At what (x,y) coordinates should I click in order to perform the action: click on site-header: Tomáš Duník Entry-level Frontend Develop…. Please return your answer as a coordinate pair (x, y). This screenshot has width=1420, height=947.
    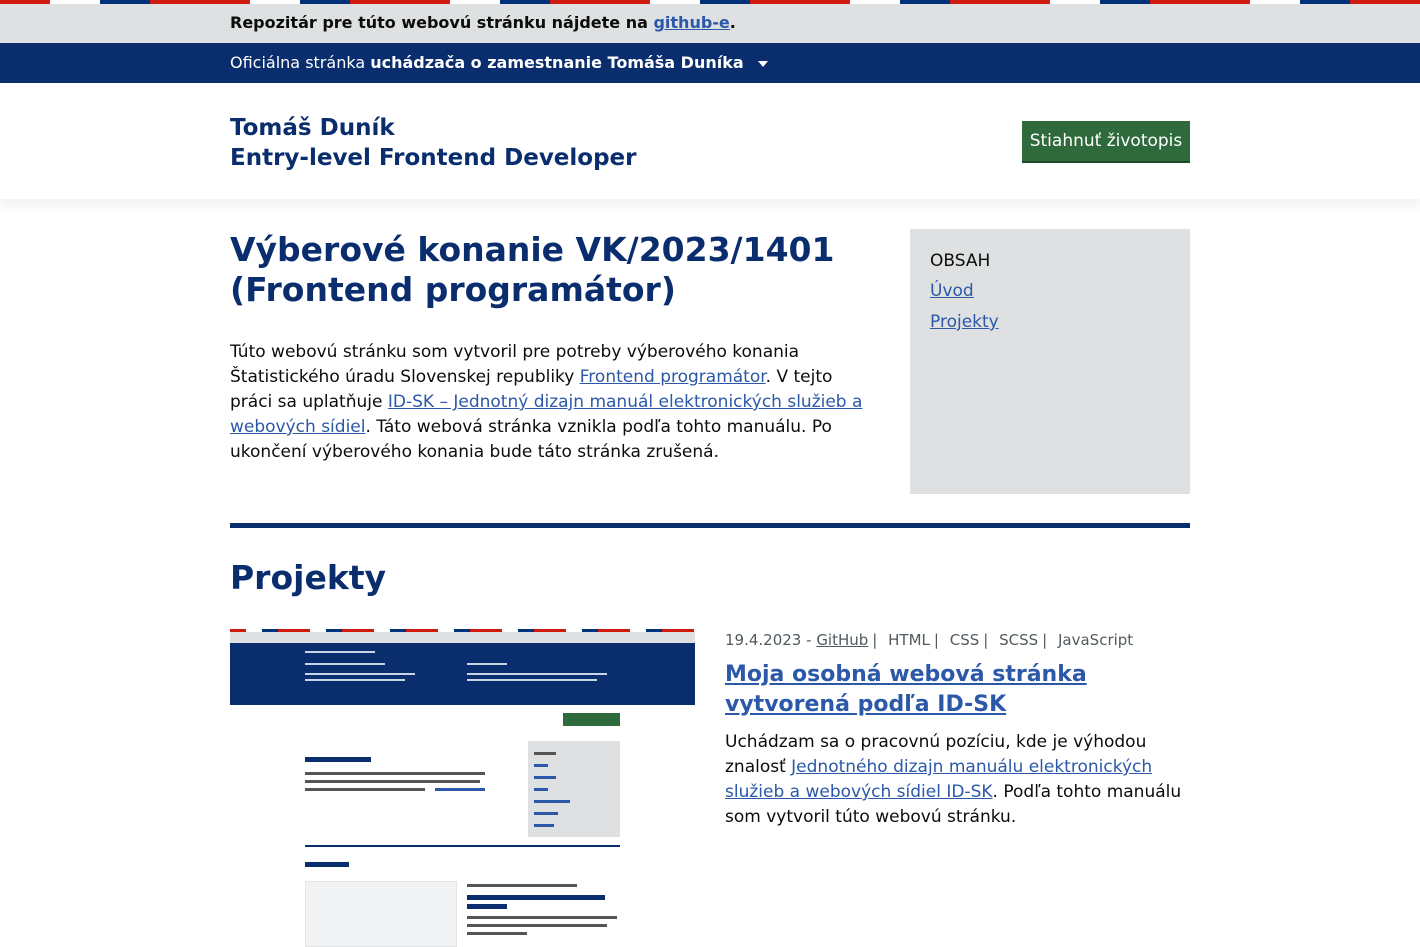
    Looking at the image, I should click on (710, 141).